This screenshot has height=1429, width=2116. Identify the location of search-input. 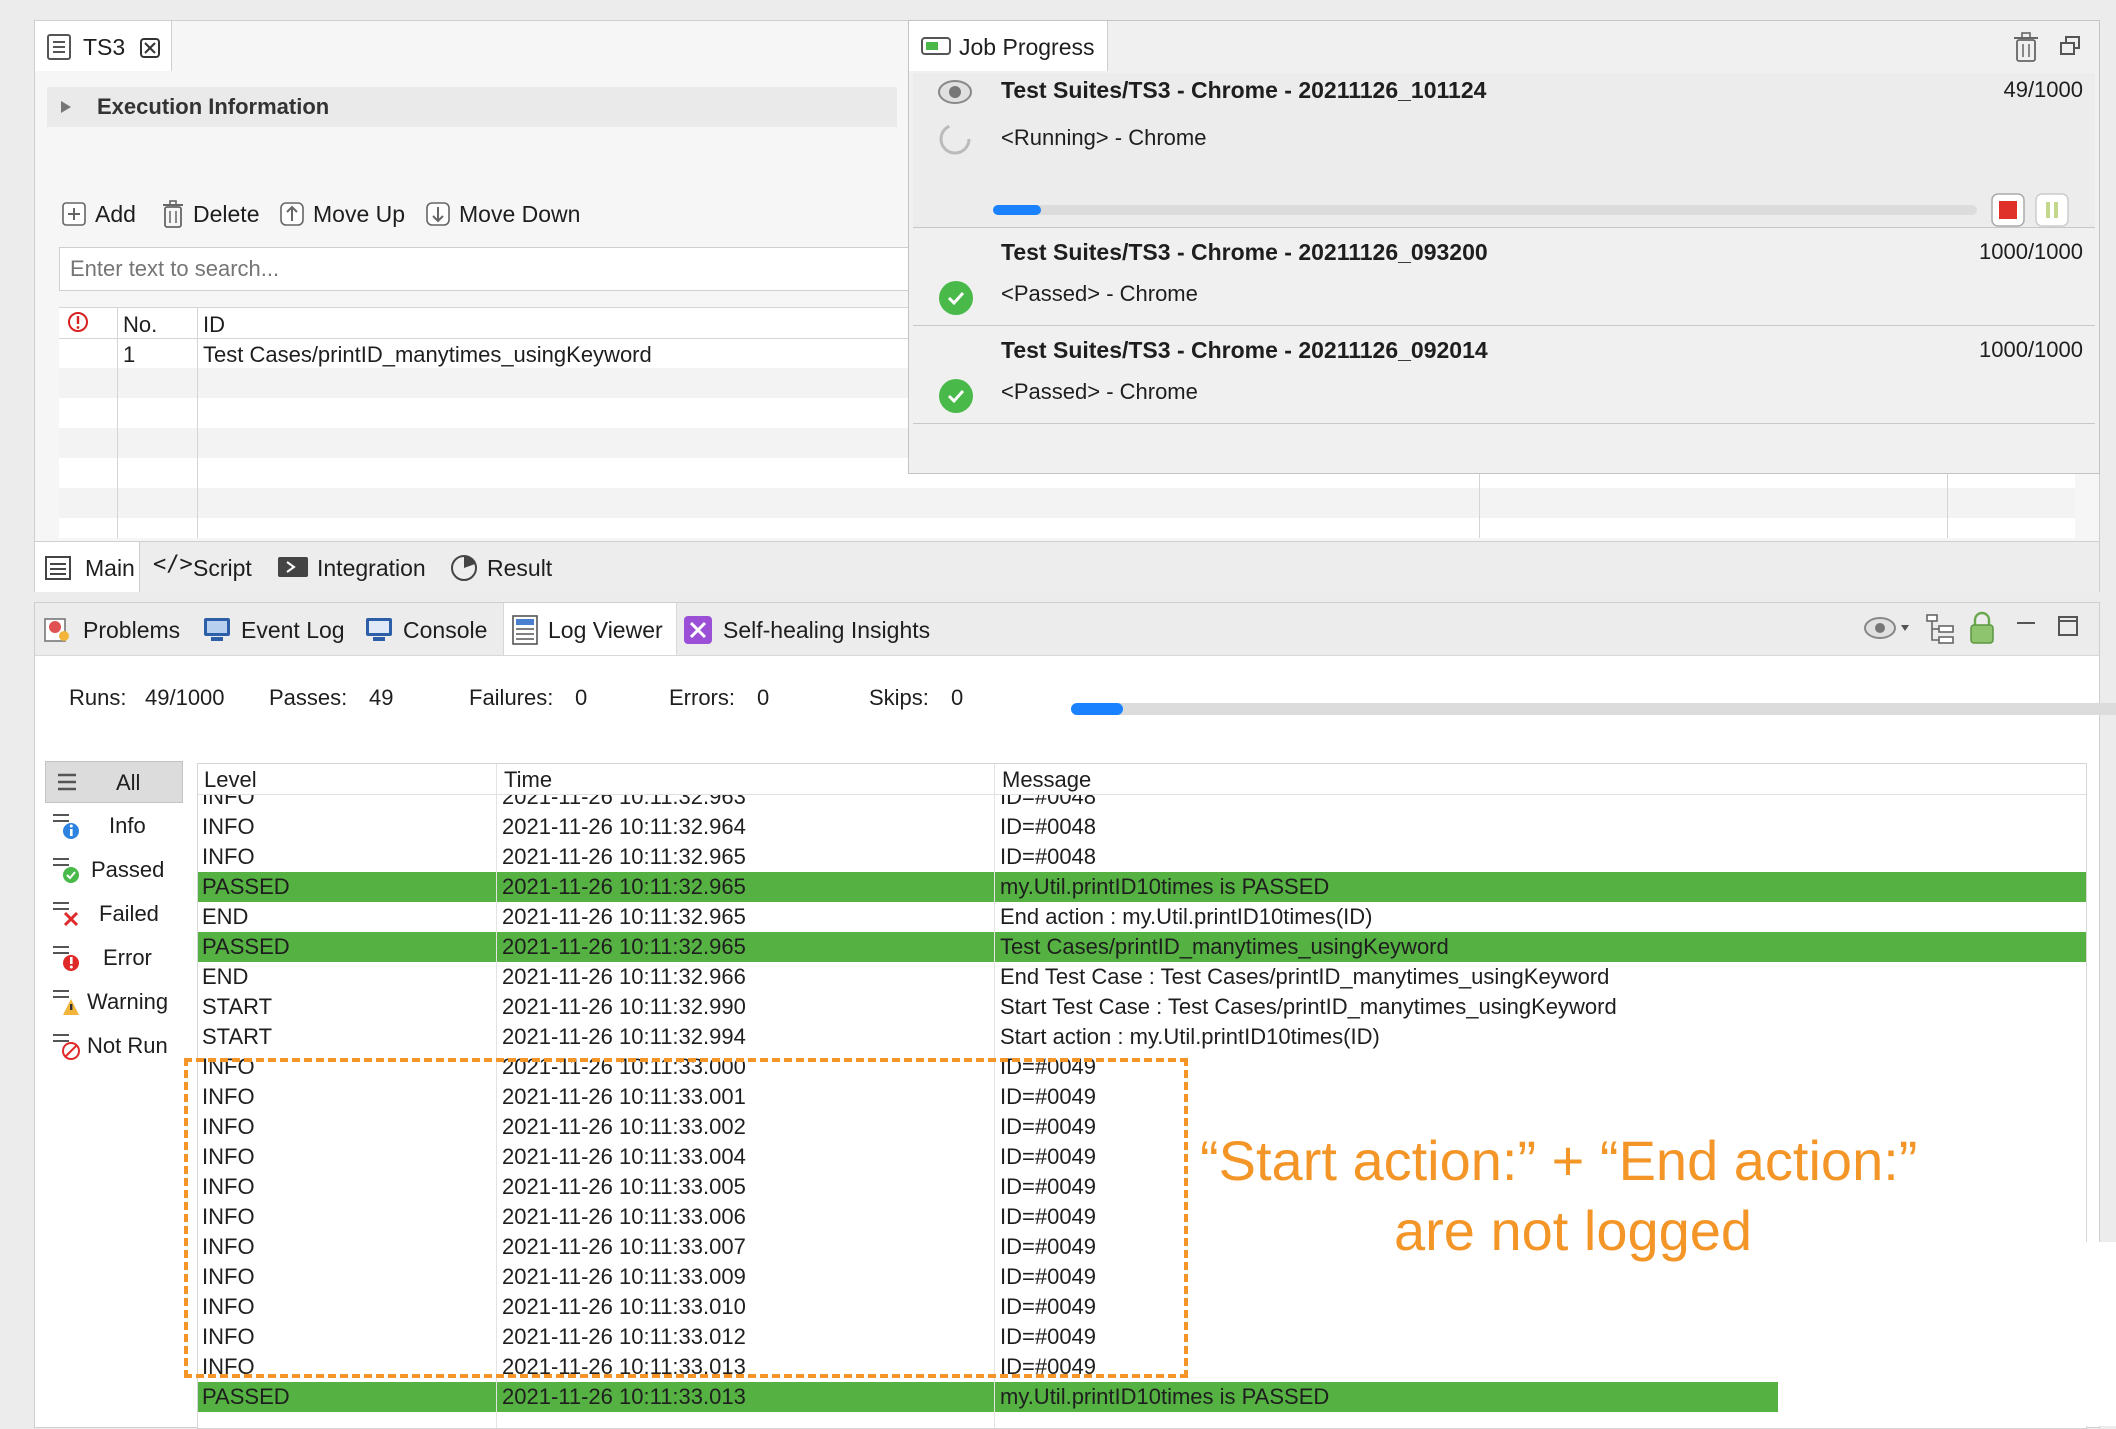
(484, 269).